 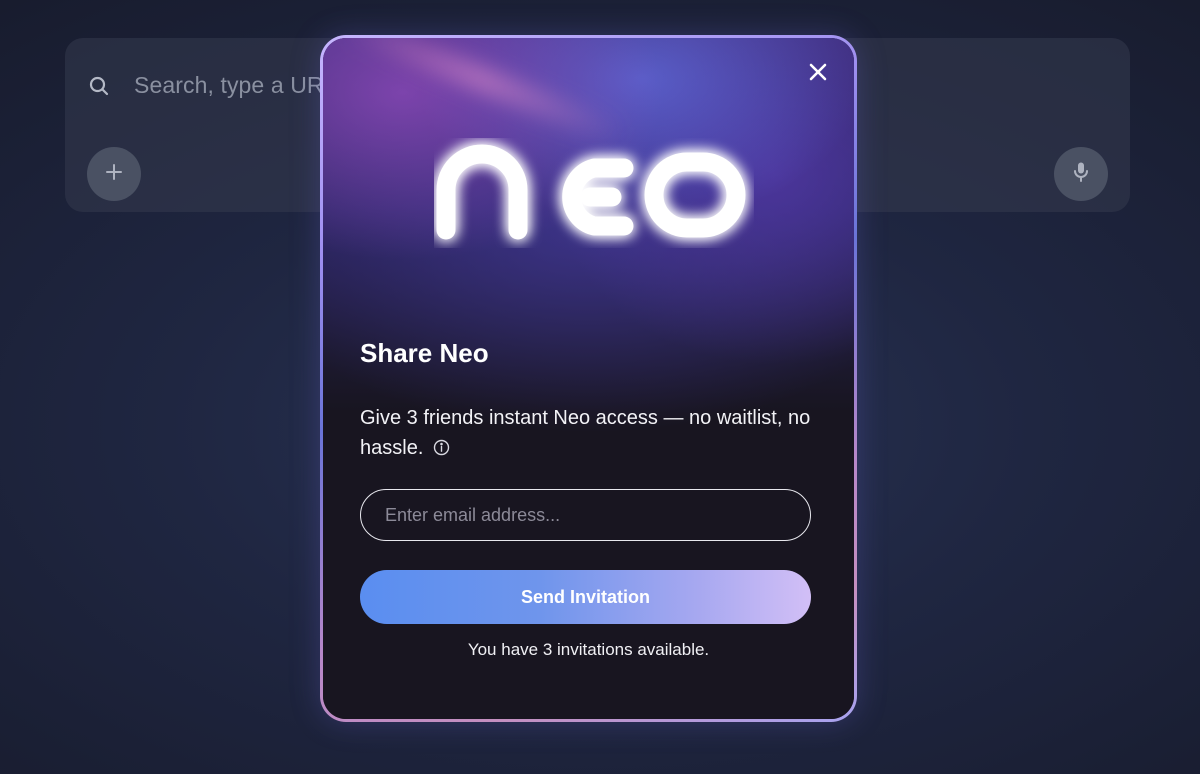 What do you see at coordinates (229, 85) in the screenshot?
I see `search-input: Search, type a UR` at bounding box center [229, 85].